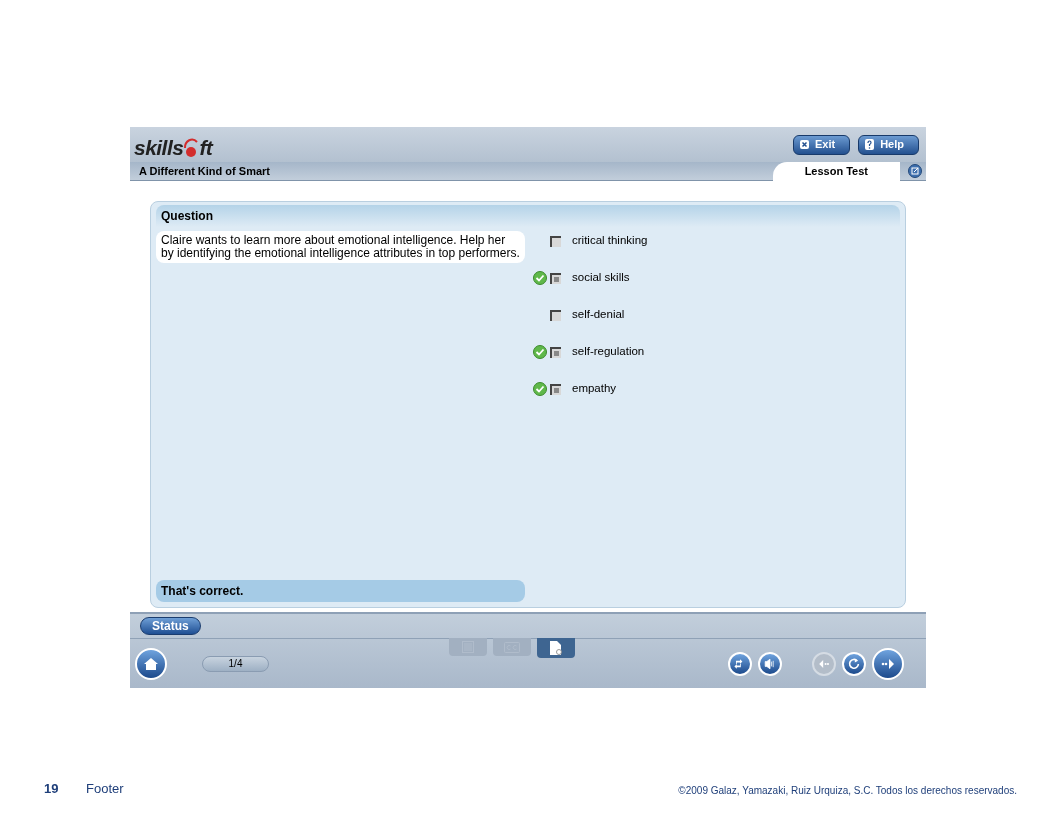 The height and width of the screenshot is (816, 1056). What do you see at coordinates (847, 791) in the screenshot?
I see `copyright: ©2009 Galaz, Yamazaki, Ruiz Urquiza, S.C. Todos los derechos reservados.` at bounding box center [847, 791].